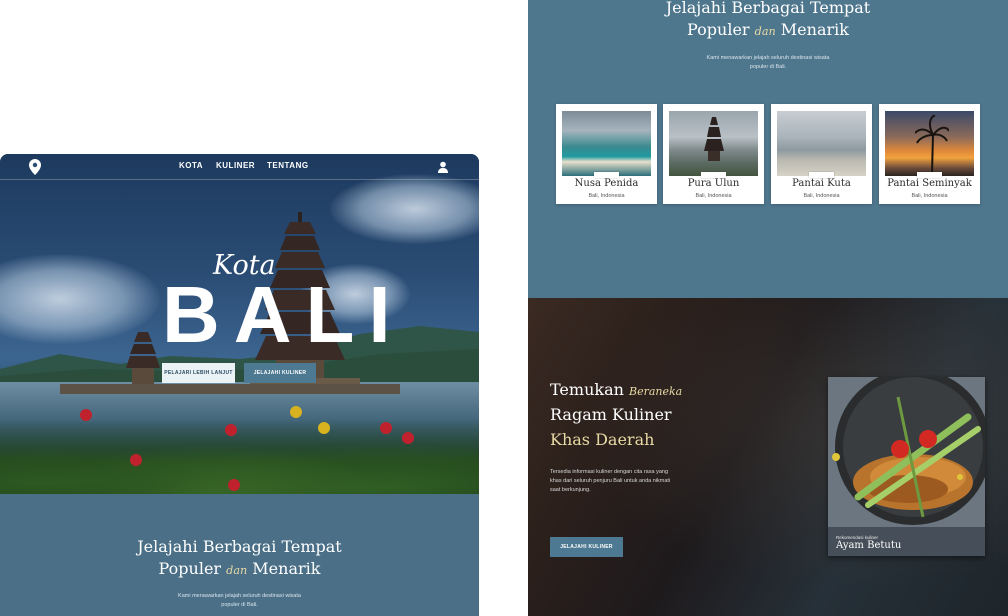 Image resolution: width=1008 pixels, height=616 pixels. Describe the element at coordinates (611, 414) in the screenshot. I see `culinary-title-line2: Ragam Kuliner` at that location.